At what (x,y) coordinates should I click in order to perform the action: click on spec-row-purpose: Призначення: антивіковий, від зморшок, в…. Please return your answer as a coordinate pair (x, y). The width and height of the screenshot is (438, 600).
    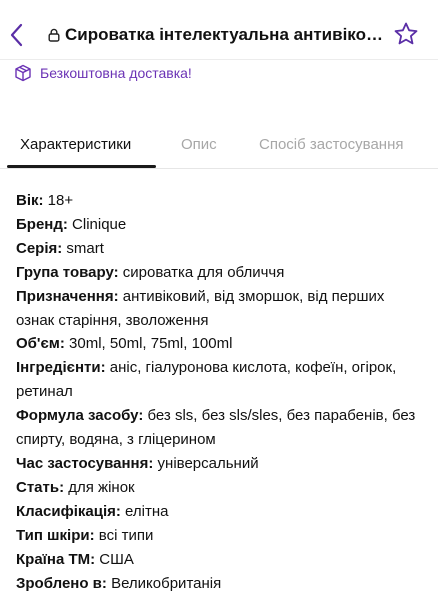
    Looking at the image, I should click on (221, 309).